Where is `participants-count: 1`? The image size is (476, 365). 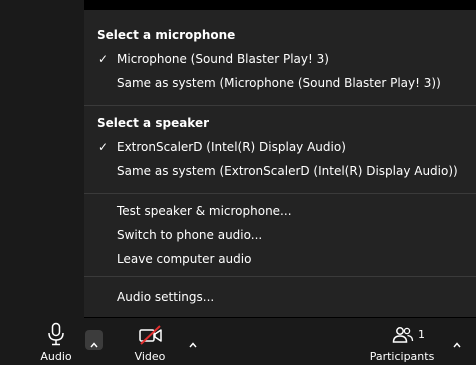
participants-count: 1 is located at coordinates (421, 334).